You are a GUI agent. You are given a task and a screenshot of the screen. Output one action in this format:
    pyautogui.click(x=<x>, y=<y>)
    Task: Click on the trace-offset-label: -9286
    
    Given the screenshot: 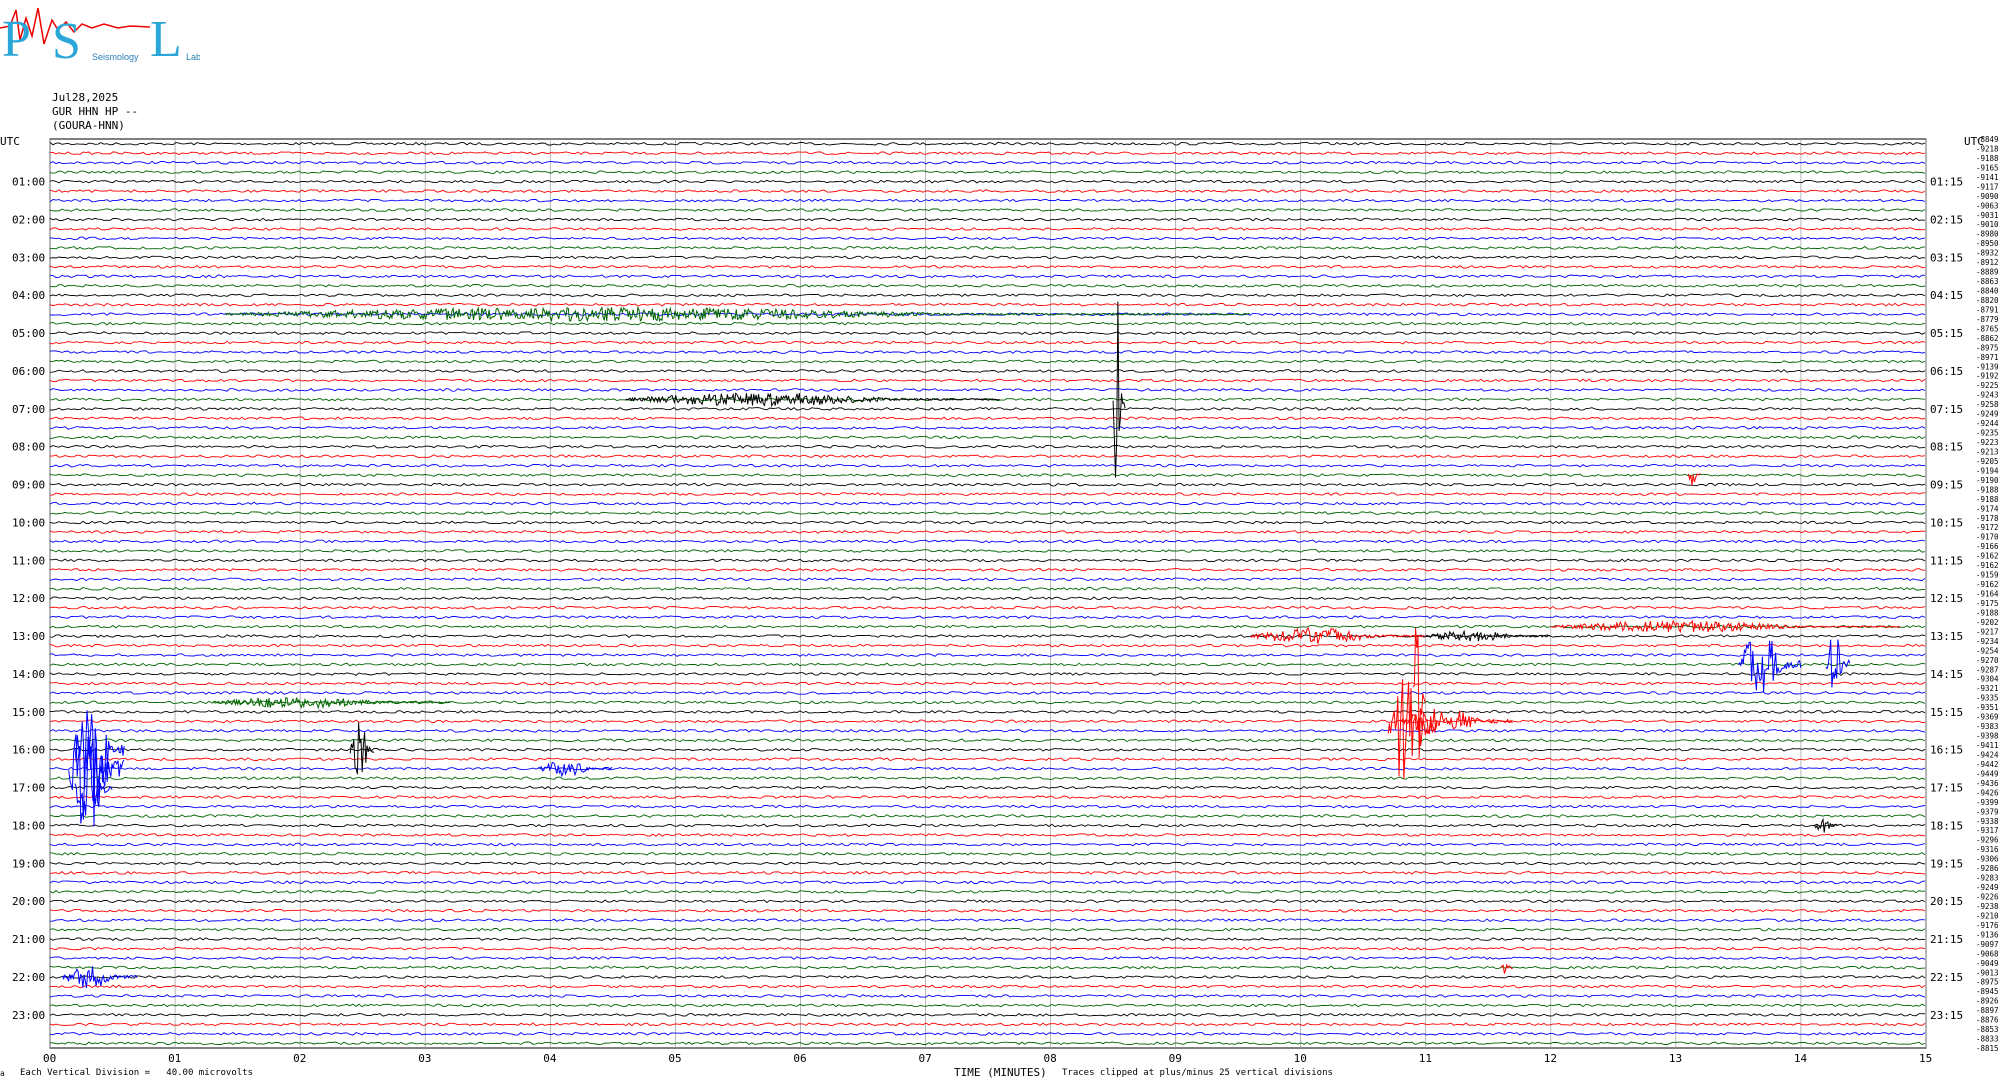 What is the action you would take?
    pyautogui.click(x=1987, y=868)
    